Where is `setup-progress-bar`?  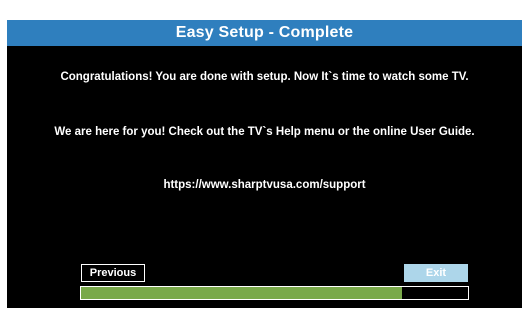
setup-progress-bar is located at coordinates (274, 293).